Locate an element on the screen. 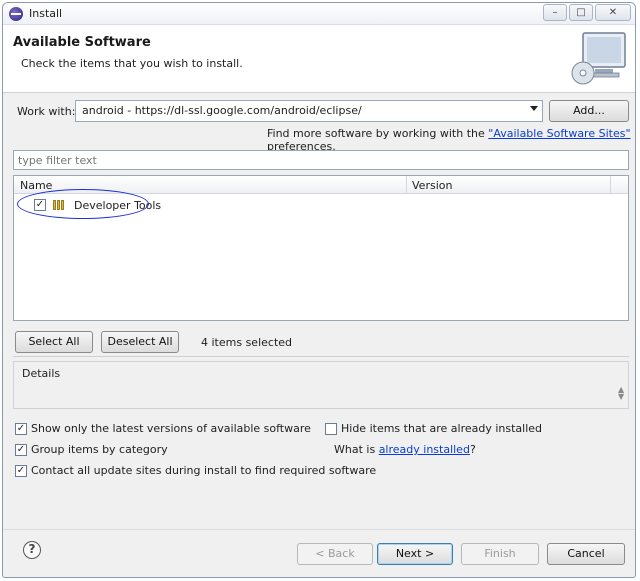 This screenshot has width=640, height=581. hide-installed-checkbox is located at coordinates (331, 429).